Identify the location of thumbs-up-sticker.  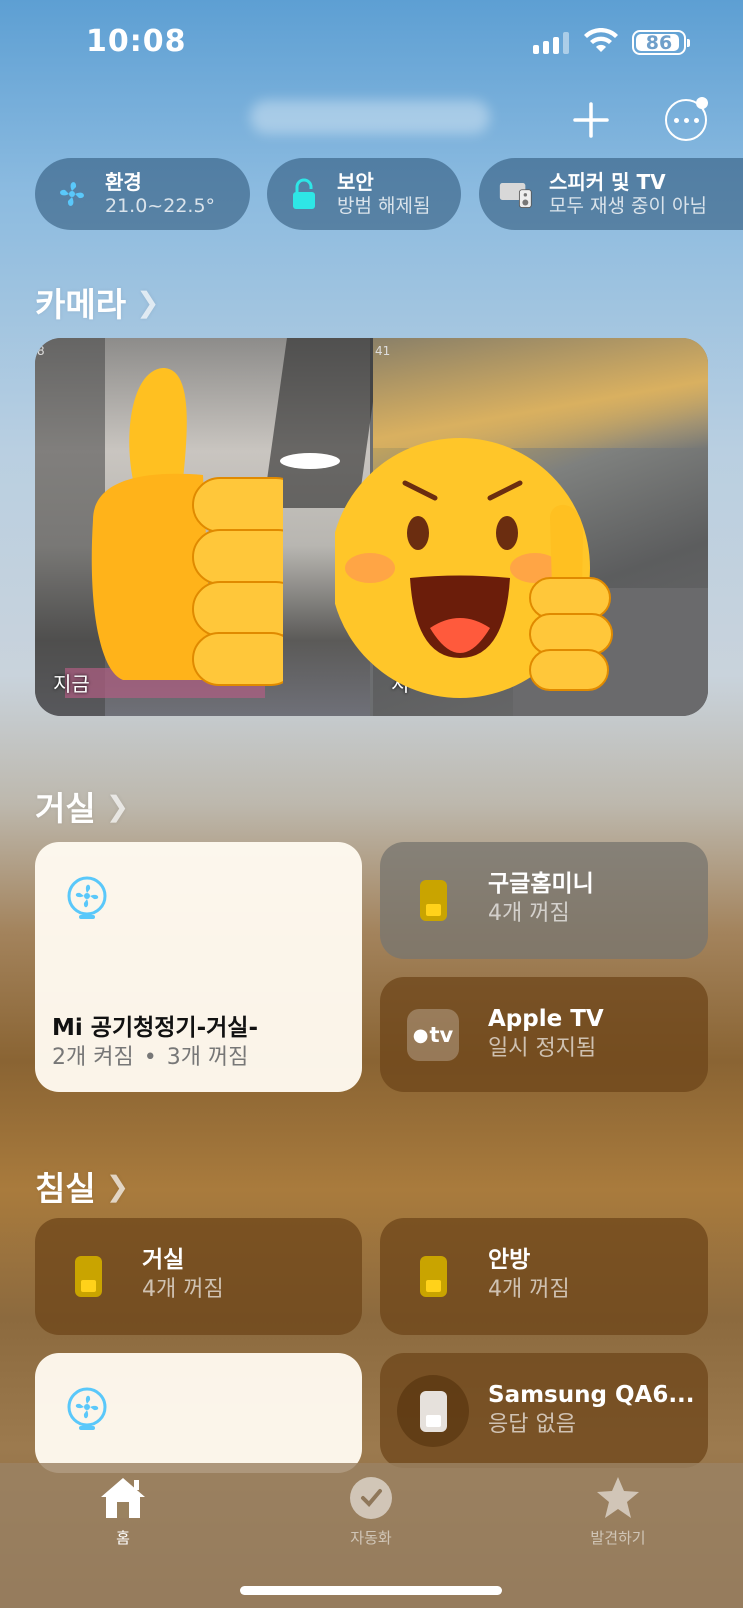
(187, 527).